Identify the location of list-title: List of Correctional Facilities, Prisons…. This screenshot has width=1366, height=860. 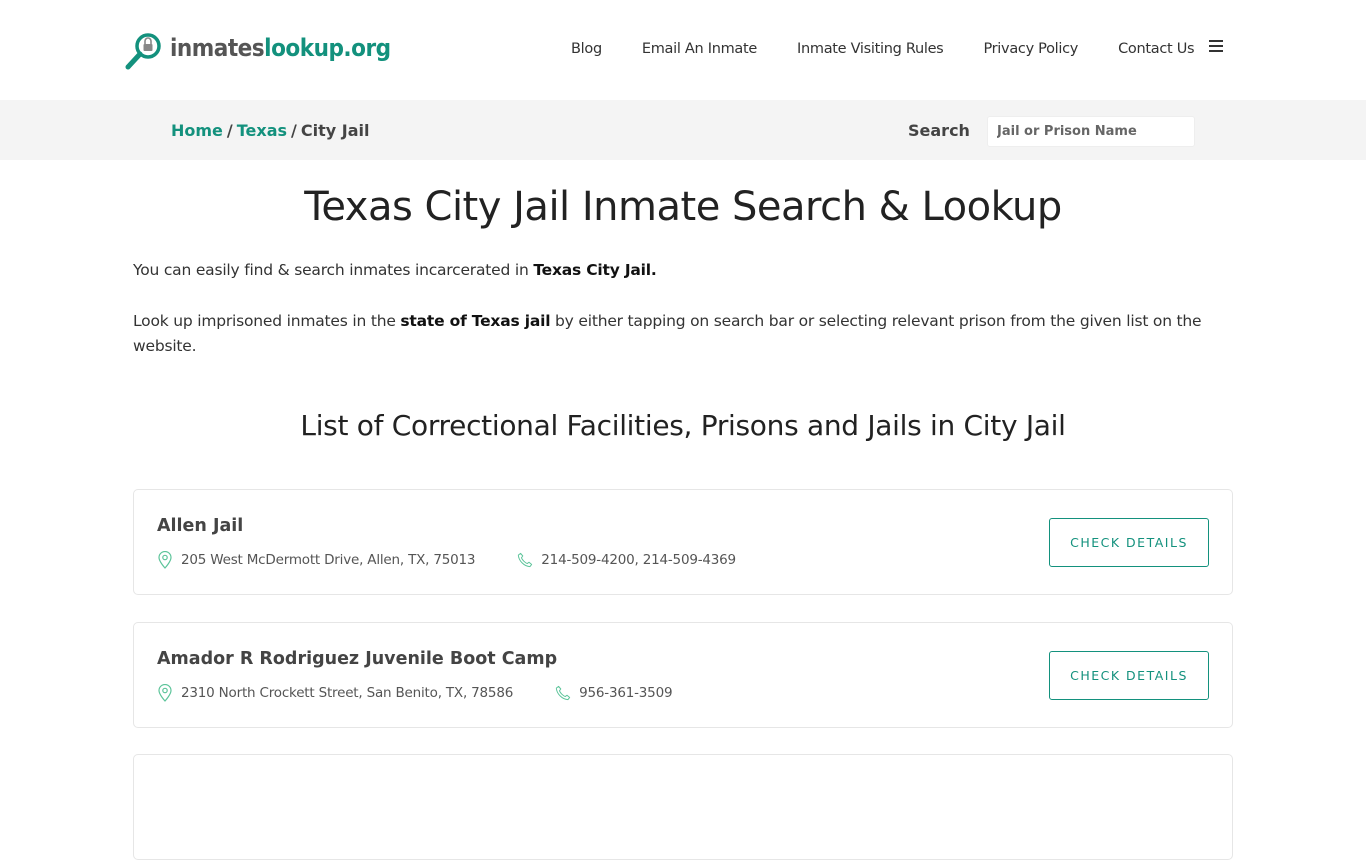
(683, 425).